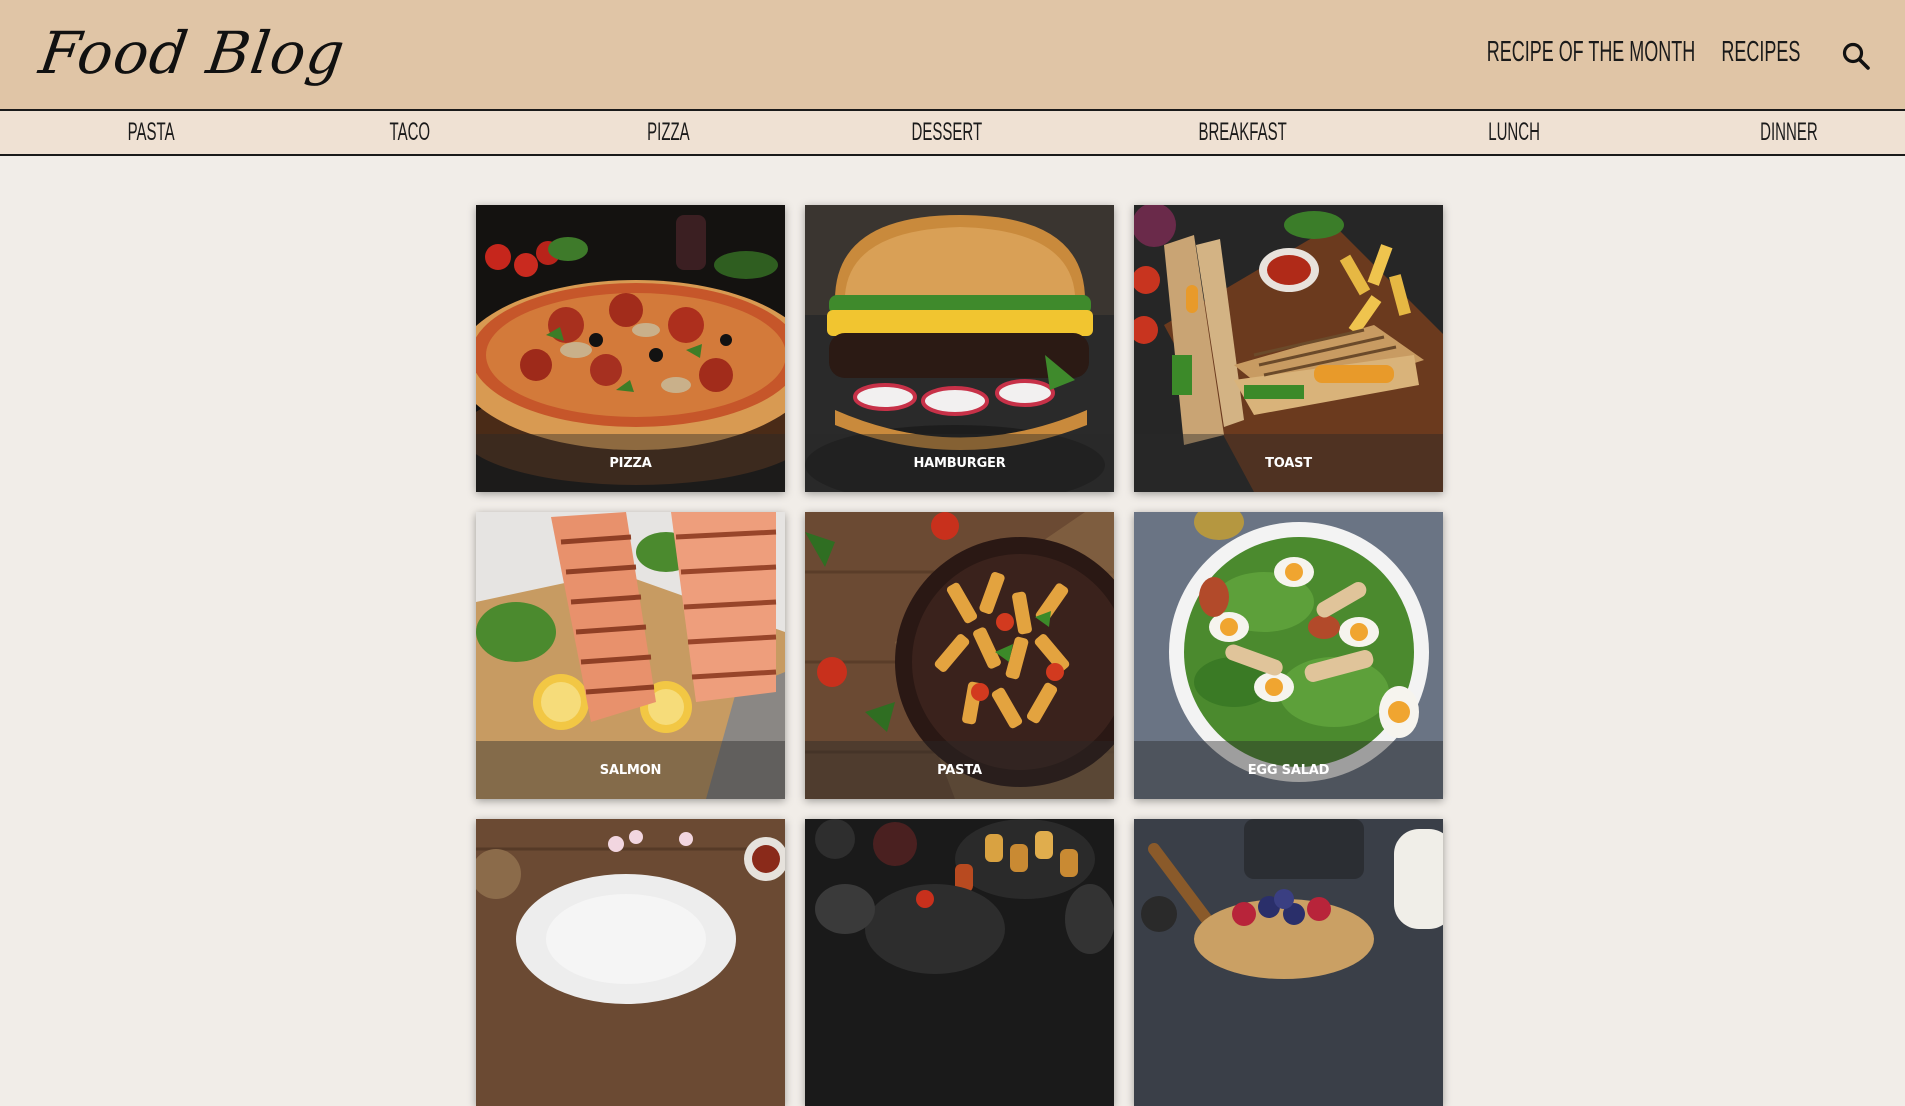 The image size is (1905, 1106). Describe the element at coordinates (630, 655) in the screenshot. I see `recipe-card: SALMON` at that location.